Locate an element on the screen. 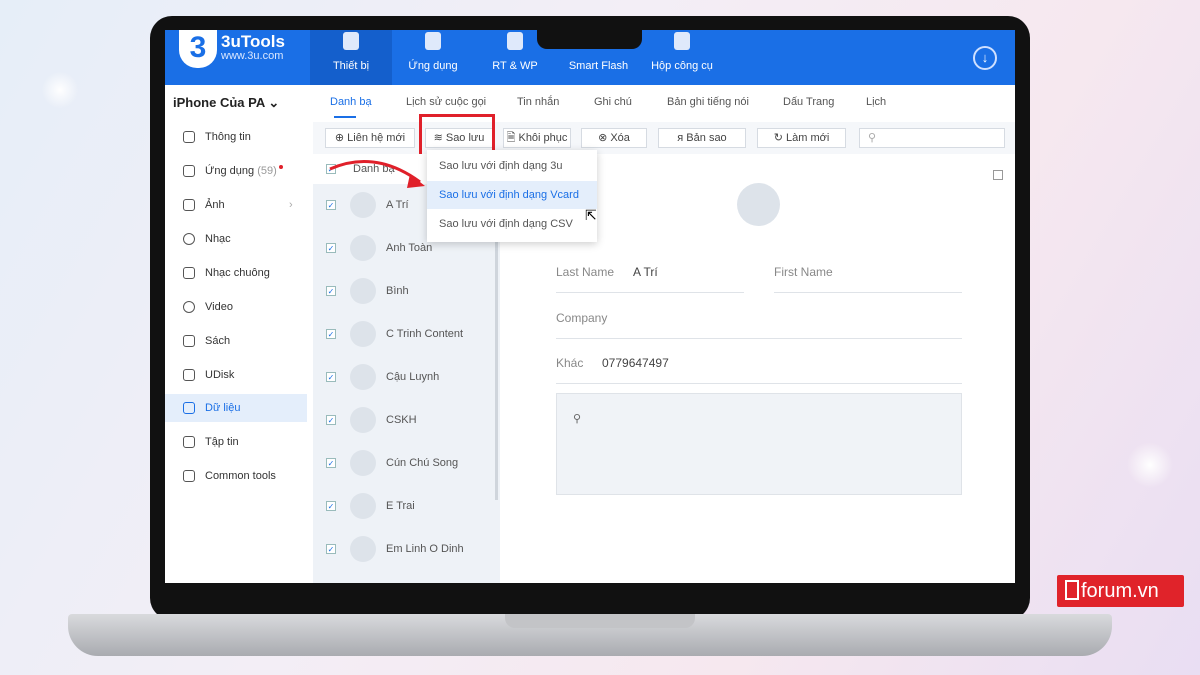 This screenshot has width=1200, height=675. nav-label: Ứng dụng is located at coordinates (433, 66).